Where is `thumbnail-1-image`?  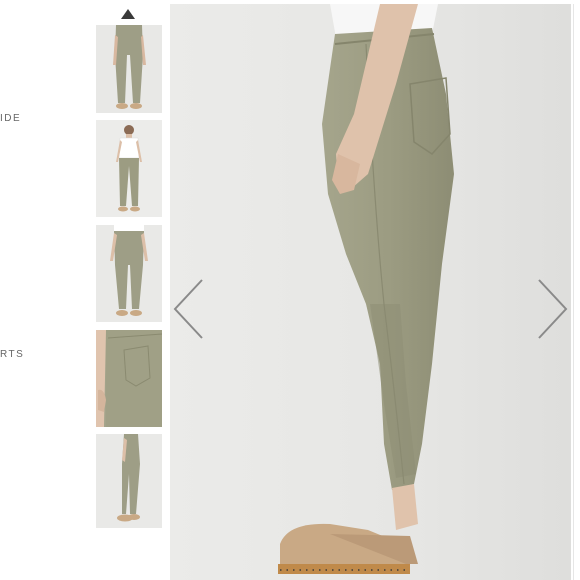 thumbnail-1-image is located at coordinates (129, 69).